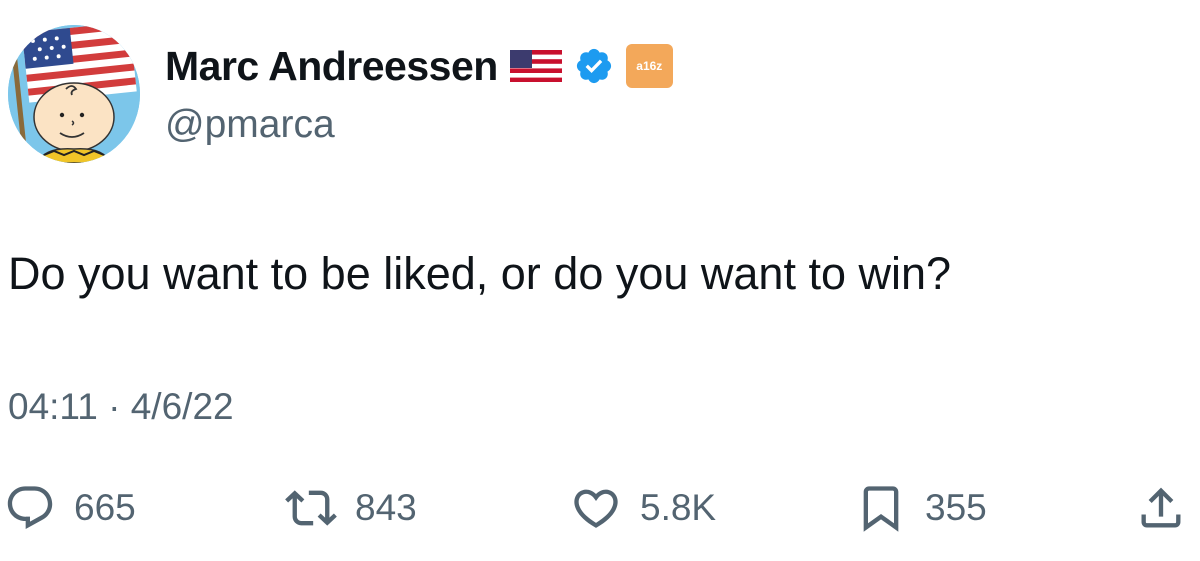  I want to click on action-bar: 665 843 5.8K 355, so click(600, 508).